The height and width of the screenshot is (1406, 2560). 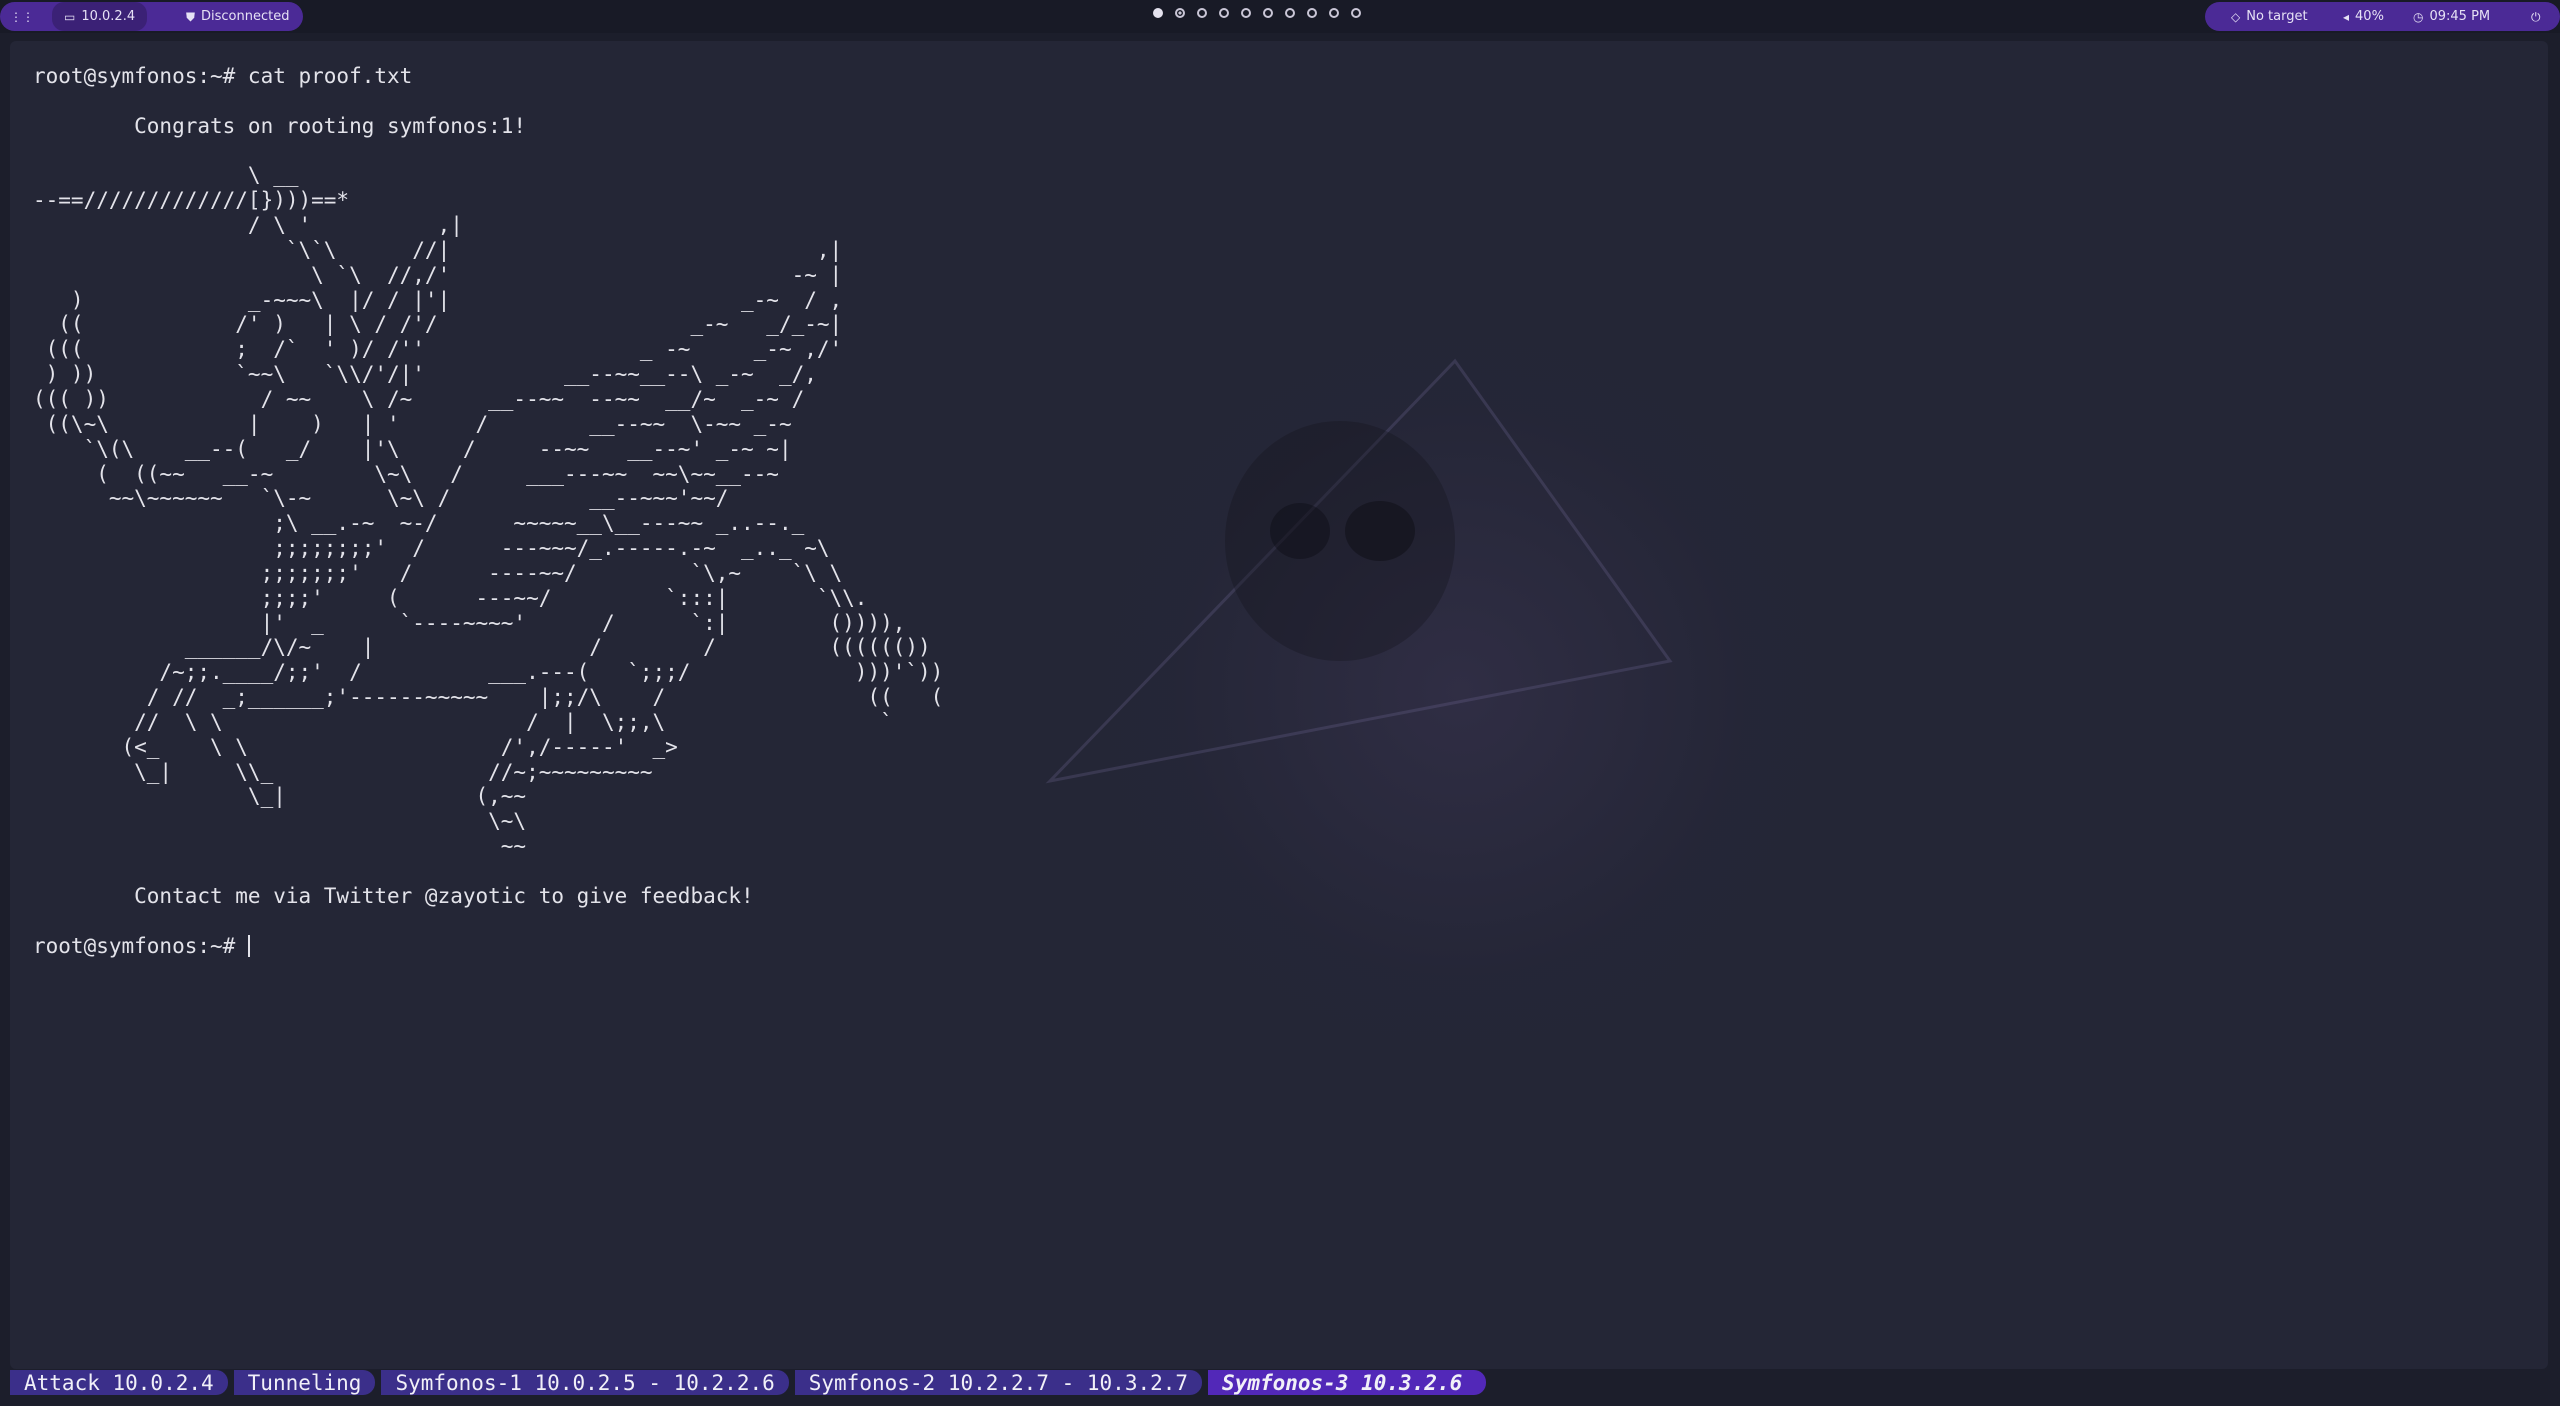 I want to click on right-status-pill: ◇ No target ◂ 40% ◷ 09:45 PM ⏻, so click(x=2382, y=16).